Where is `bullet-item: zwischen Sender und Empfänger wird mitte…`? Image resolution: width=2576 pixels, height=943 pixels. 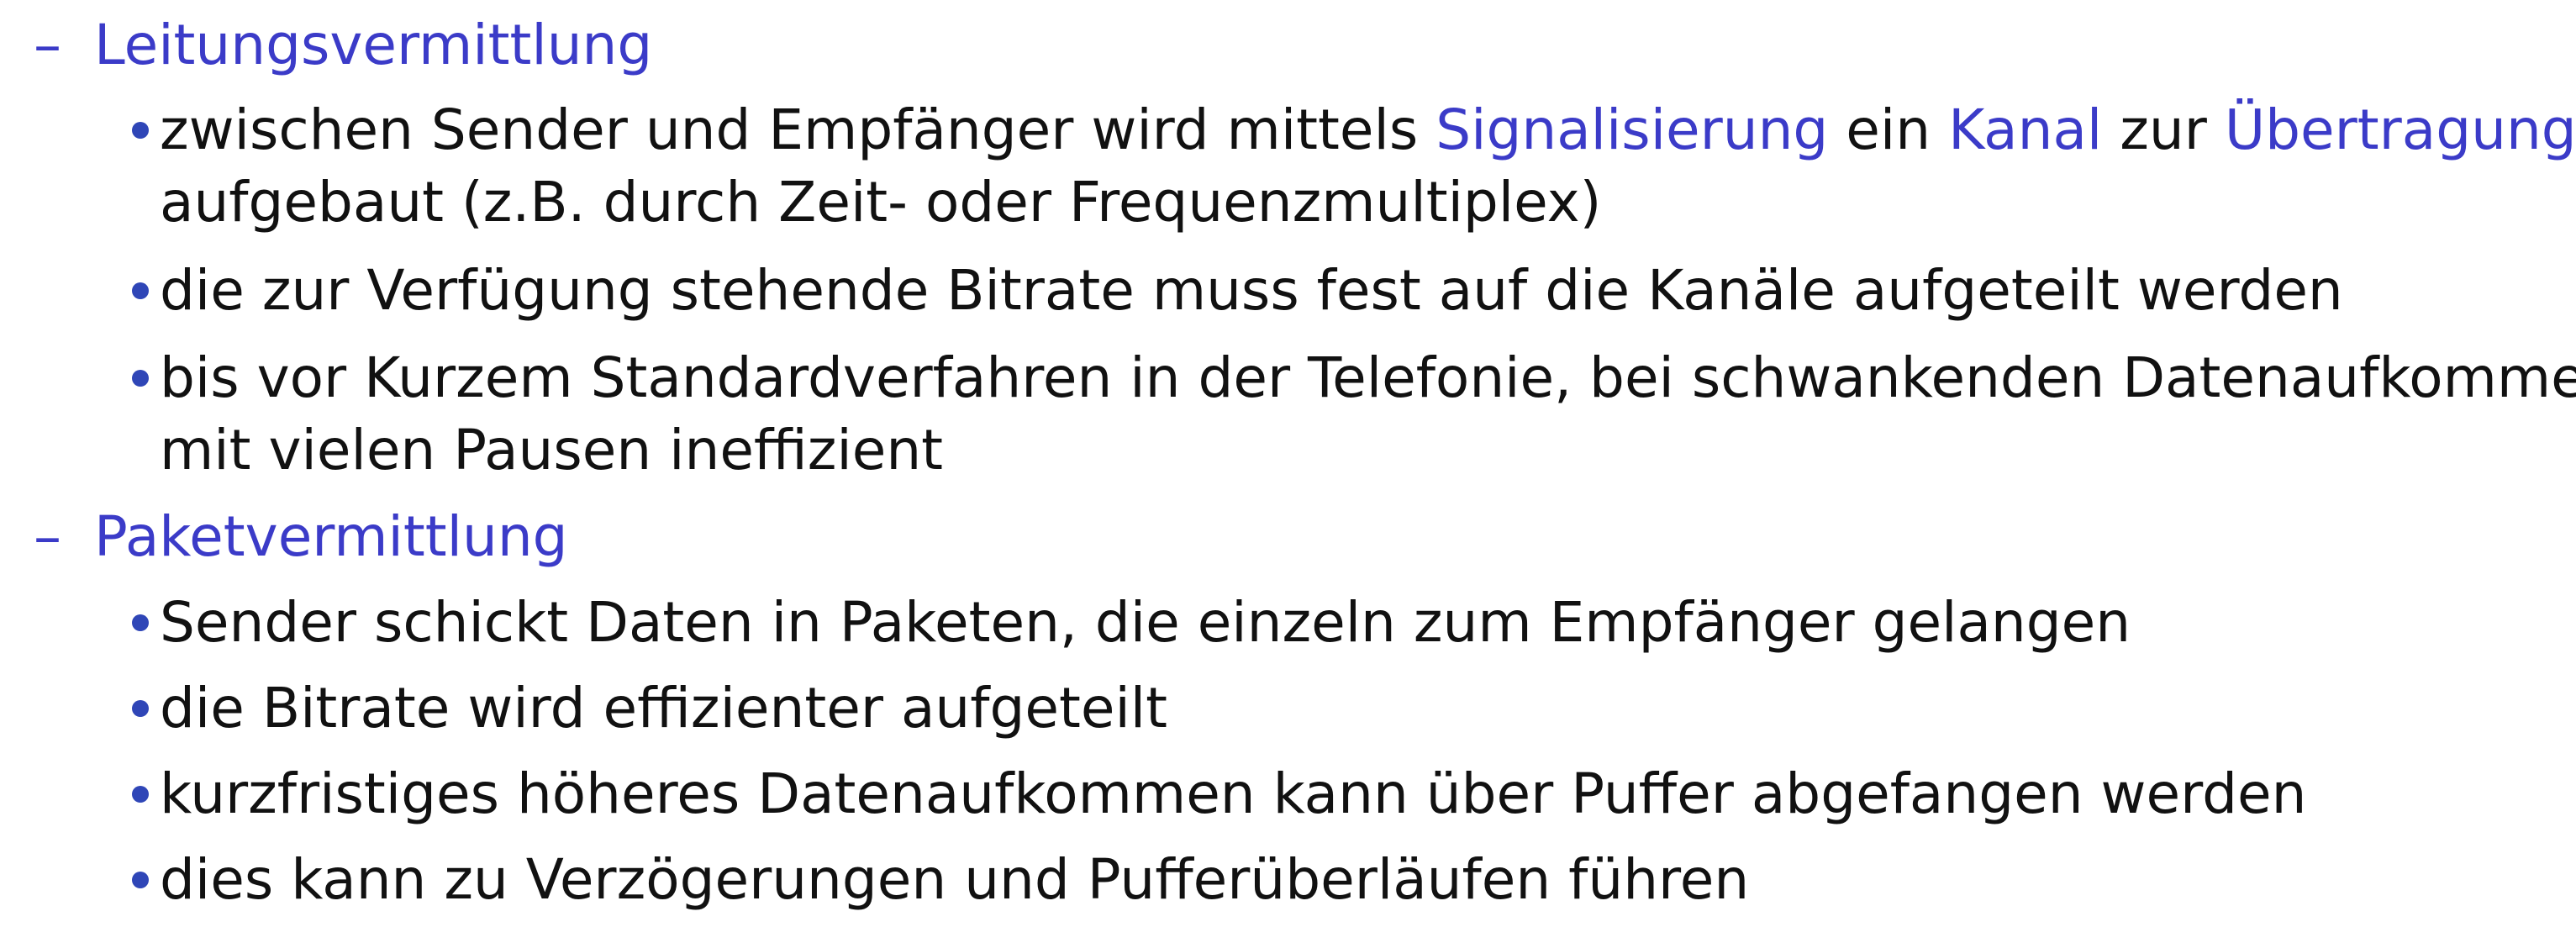
bullet-item: zwischen Sender und Empfänger wird mitte… is located at coordinates (1354, 167).